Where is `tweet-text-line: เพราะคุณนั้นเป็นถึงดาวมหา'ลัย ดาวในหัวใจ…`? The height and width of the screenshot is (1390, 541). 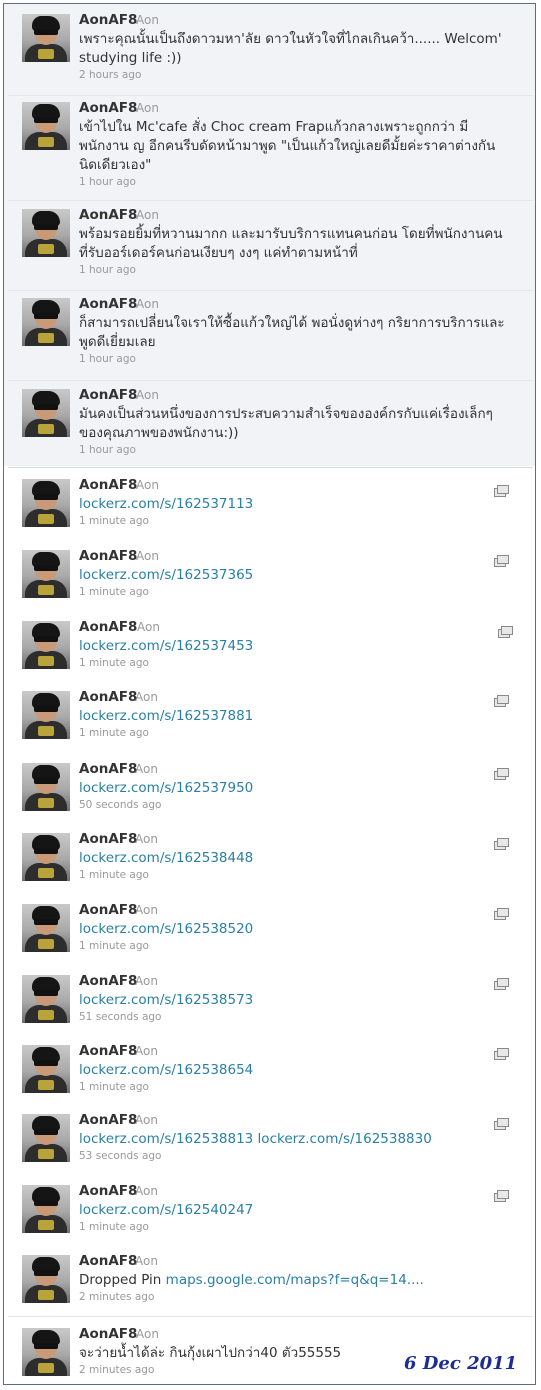
tweet-text-line: เพราะคุณนั้นเป็นถึงดาวมหา'ลัย ดาวในหัวใจ… is located at coordinates (290, 39).